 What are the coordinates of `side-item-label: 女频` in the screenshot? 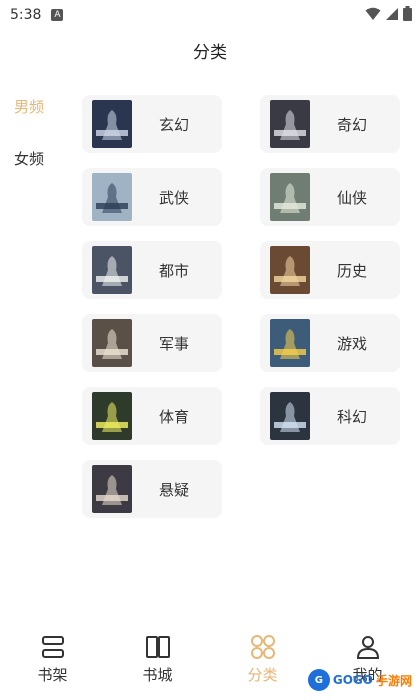 It's located at (29, 158).